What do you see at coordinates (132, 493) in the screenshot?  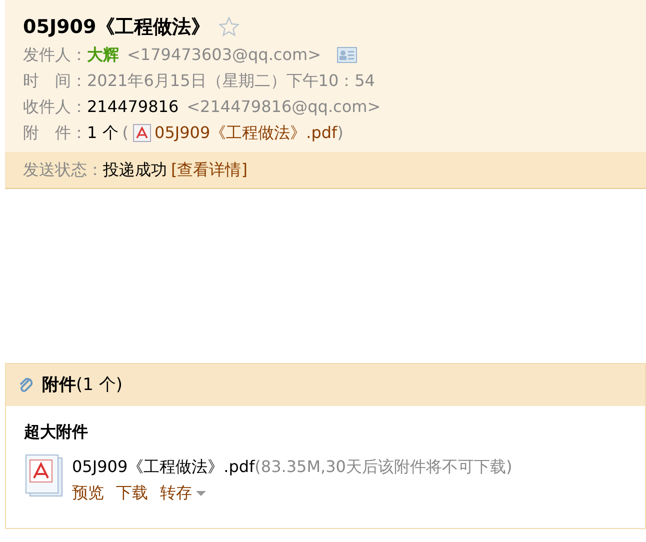 I see `file-action-link: 下载` at bounding box center [132, 493].